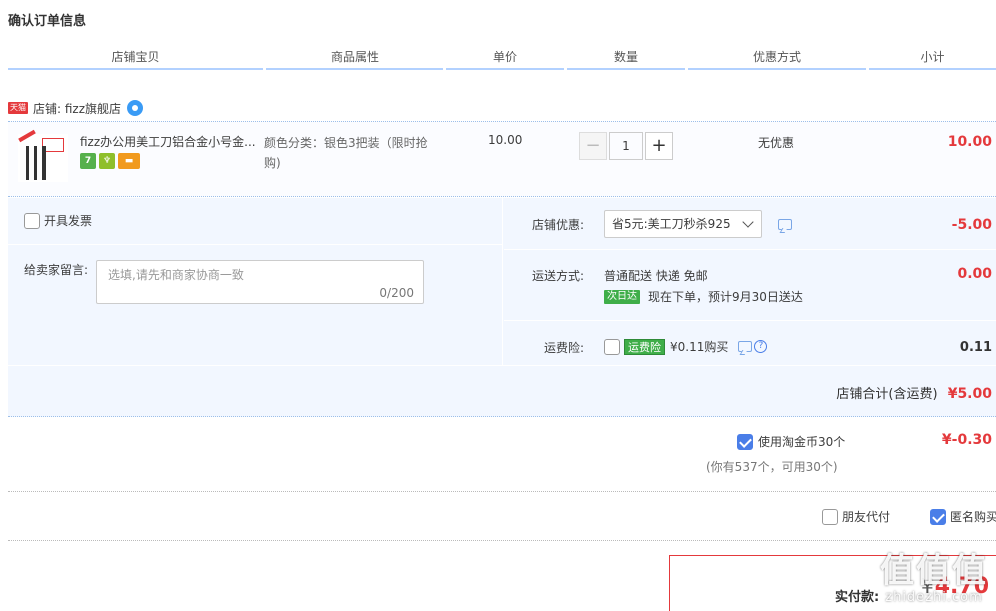  What do you see at coordinates (68, 221) in the screenshot?
I see `invoice-label: 开具发票` at bounding box center [68, 221].